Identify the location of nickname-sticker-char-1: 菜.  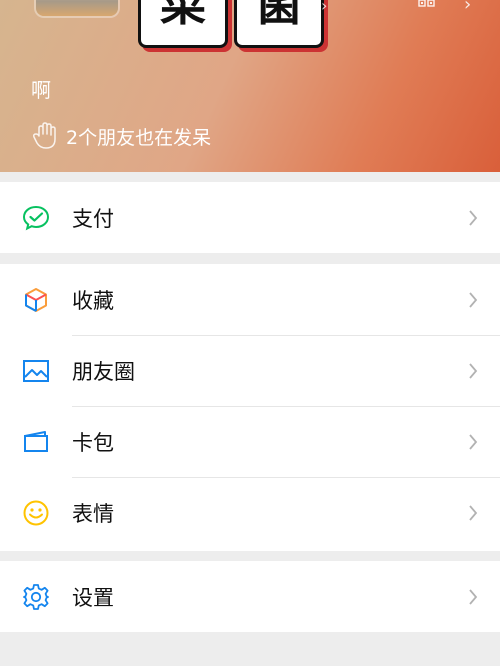
(183, 15).